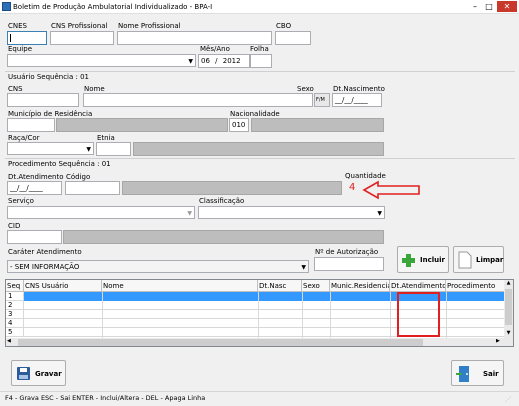  I want to click on etnia-label: Etnia, so click(106, 138).